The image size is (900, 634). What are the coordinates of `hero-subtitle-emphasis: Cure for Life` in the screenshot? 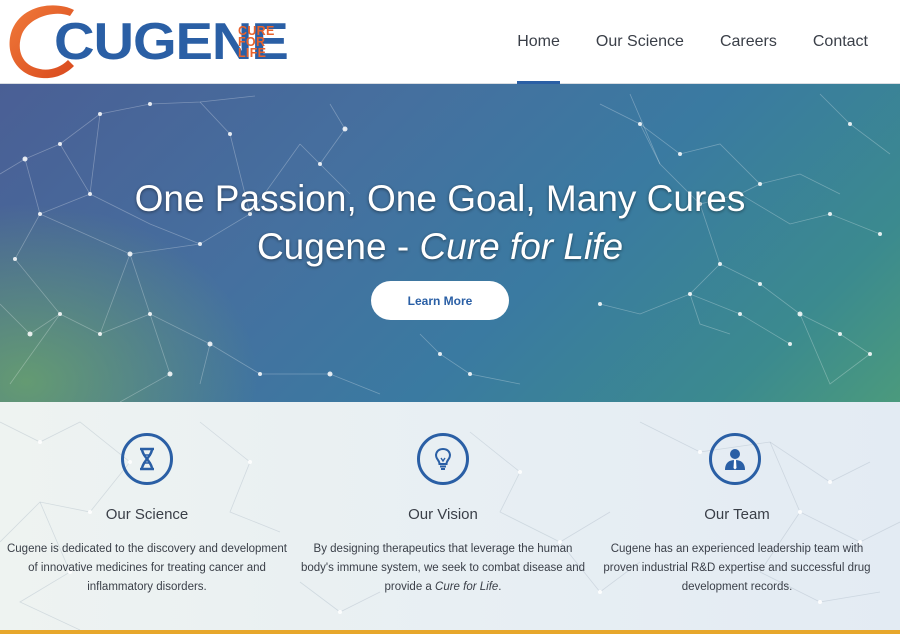 It's located at (521, 246).